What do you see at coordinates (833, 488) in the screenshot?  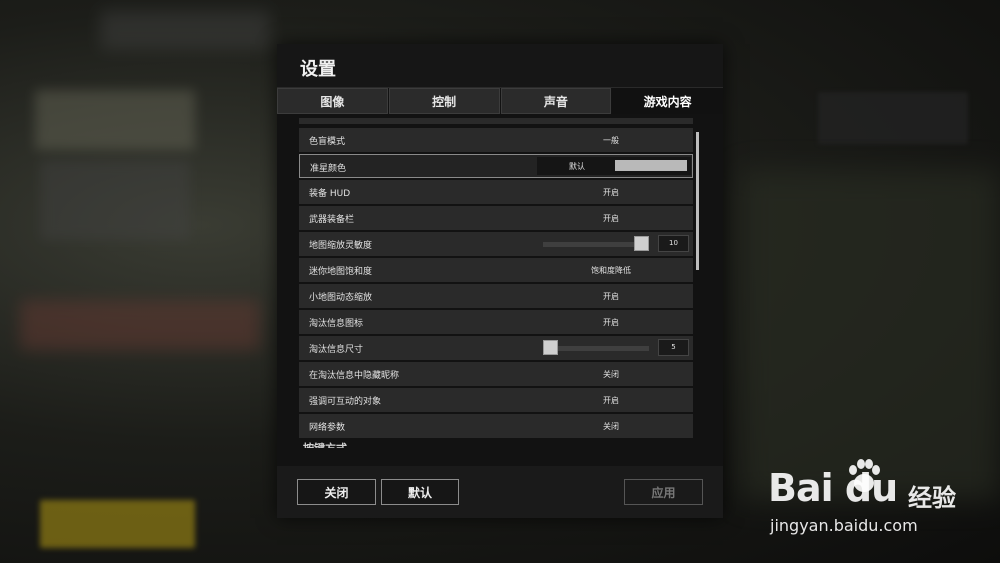 I see `baidu-logo-text: Bai du` at bounding box center [833, 488].